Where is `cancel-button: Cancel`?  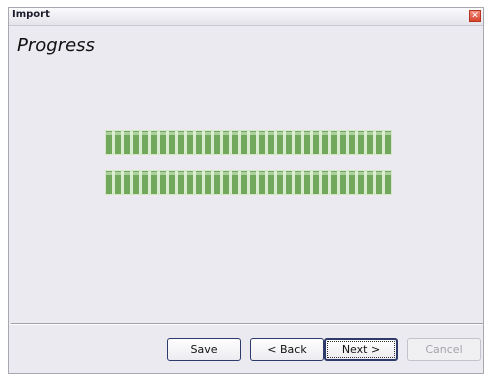 cancel-button: Cancel is located at coordinates (444, 349).